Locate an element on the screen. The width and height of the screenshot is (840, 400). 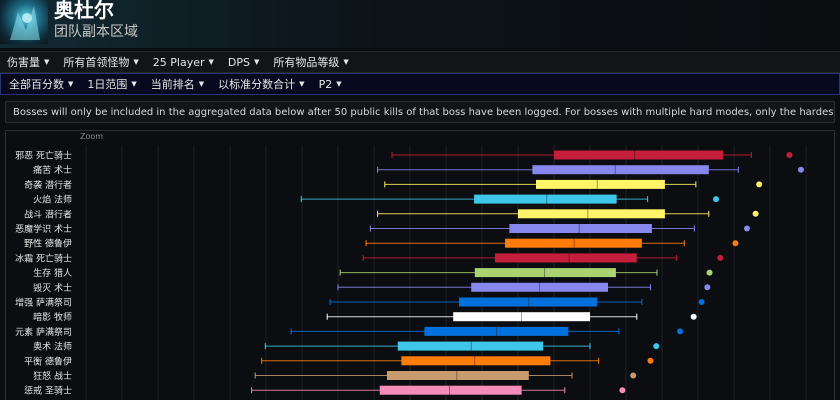
row-label: 火焰 法师 is located at coordinates (52, 200).